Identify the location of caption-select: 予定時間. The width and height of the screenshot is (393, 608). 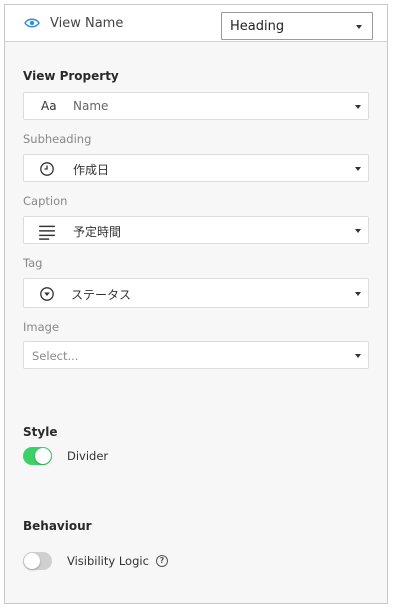
(196, 230).